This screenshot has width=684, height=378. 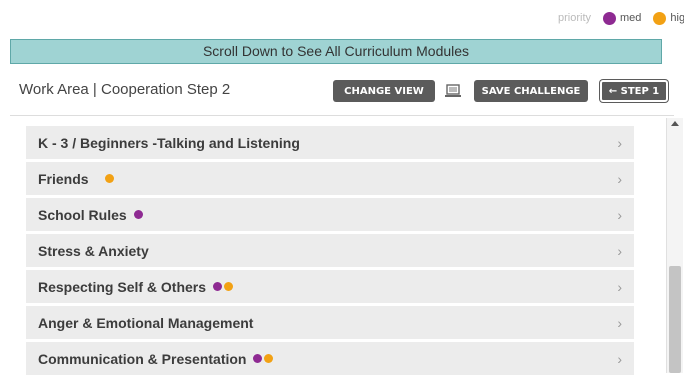 I want to click on module-name: Respecting Self & Others, so click(x=136, y=286).